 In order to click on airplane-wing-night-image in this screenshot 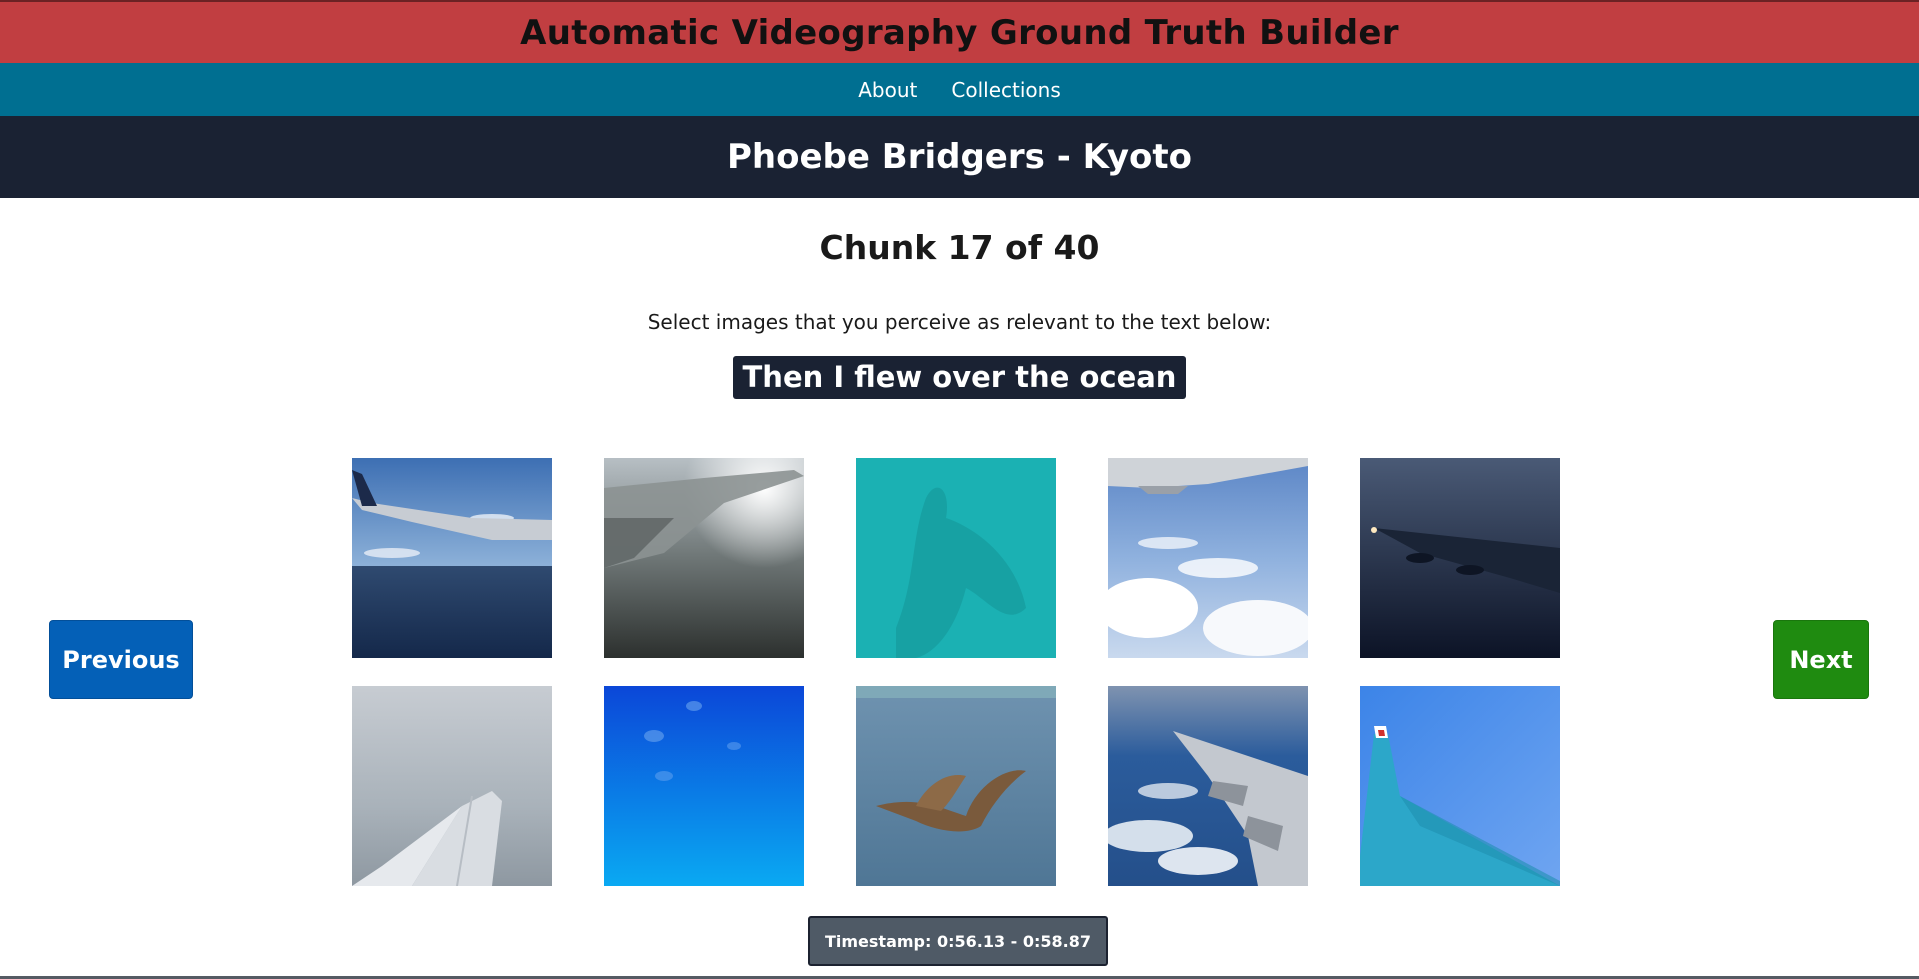, I will do `click(1460, 558)`.